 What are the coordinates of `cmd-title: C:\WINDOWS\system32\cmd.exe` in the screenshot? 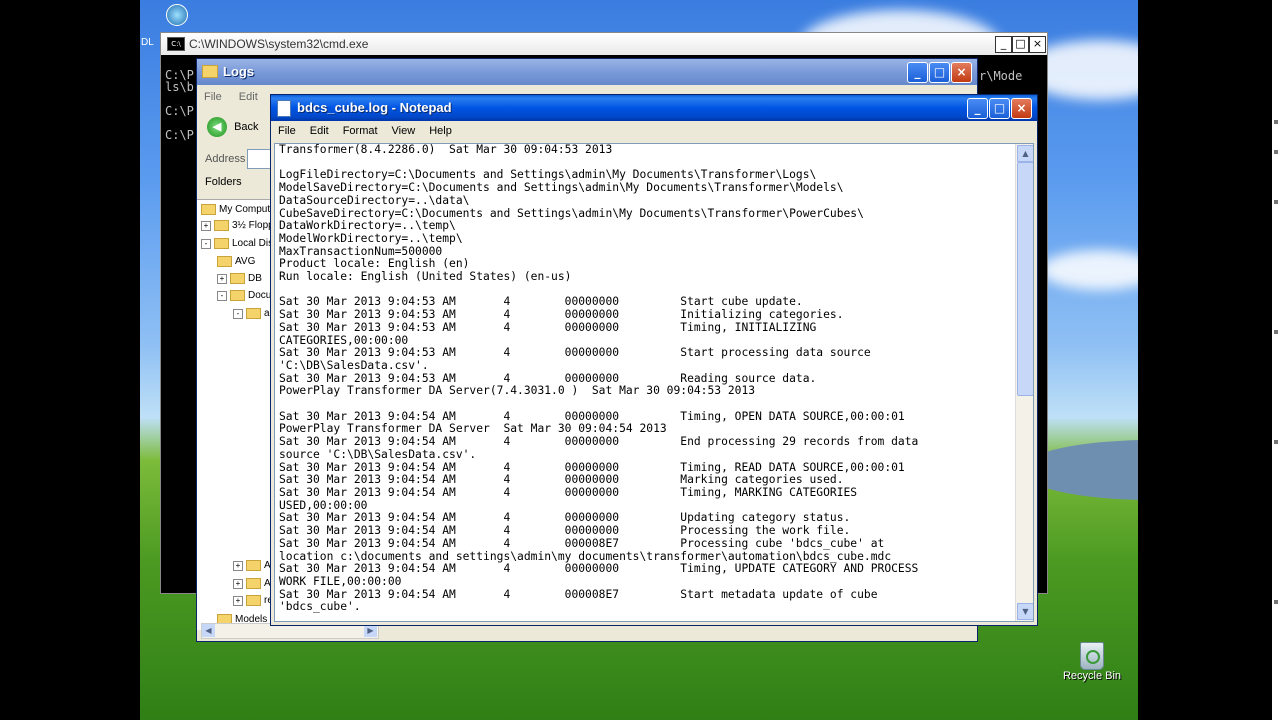 It's located at (279, 44).